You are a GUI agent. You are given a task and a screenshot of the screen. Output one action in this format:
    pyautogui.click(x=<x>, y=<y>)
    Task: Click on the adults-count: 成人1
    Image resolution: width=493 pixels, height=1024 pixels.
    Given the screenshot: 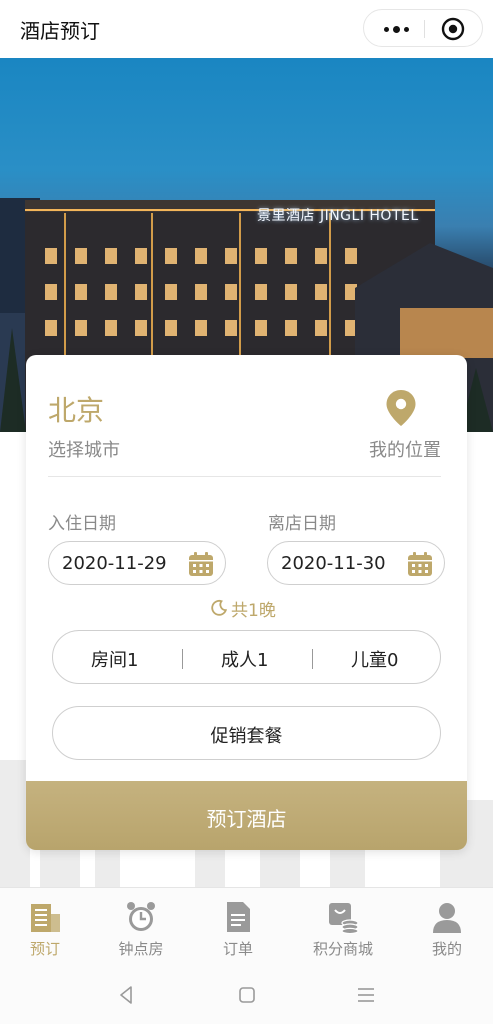 What is the action you would take?
    pyautogui.click(x=244, y=659)
    